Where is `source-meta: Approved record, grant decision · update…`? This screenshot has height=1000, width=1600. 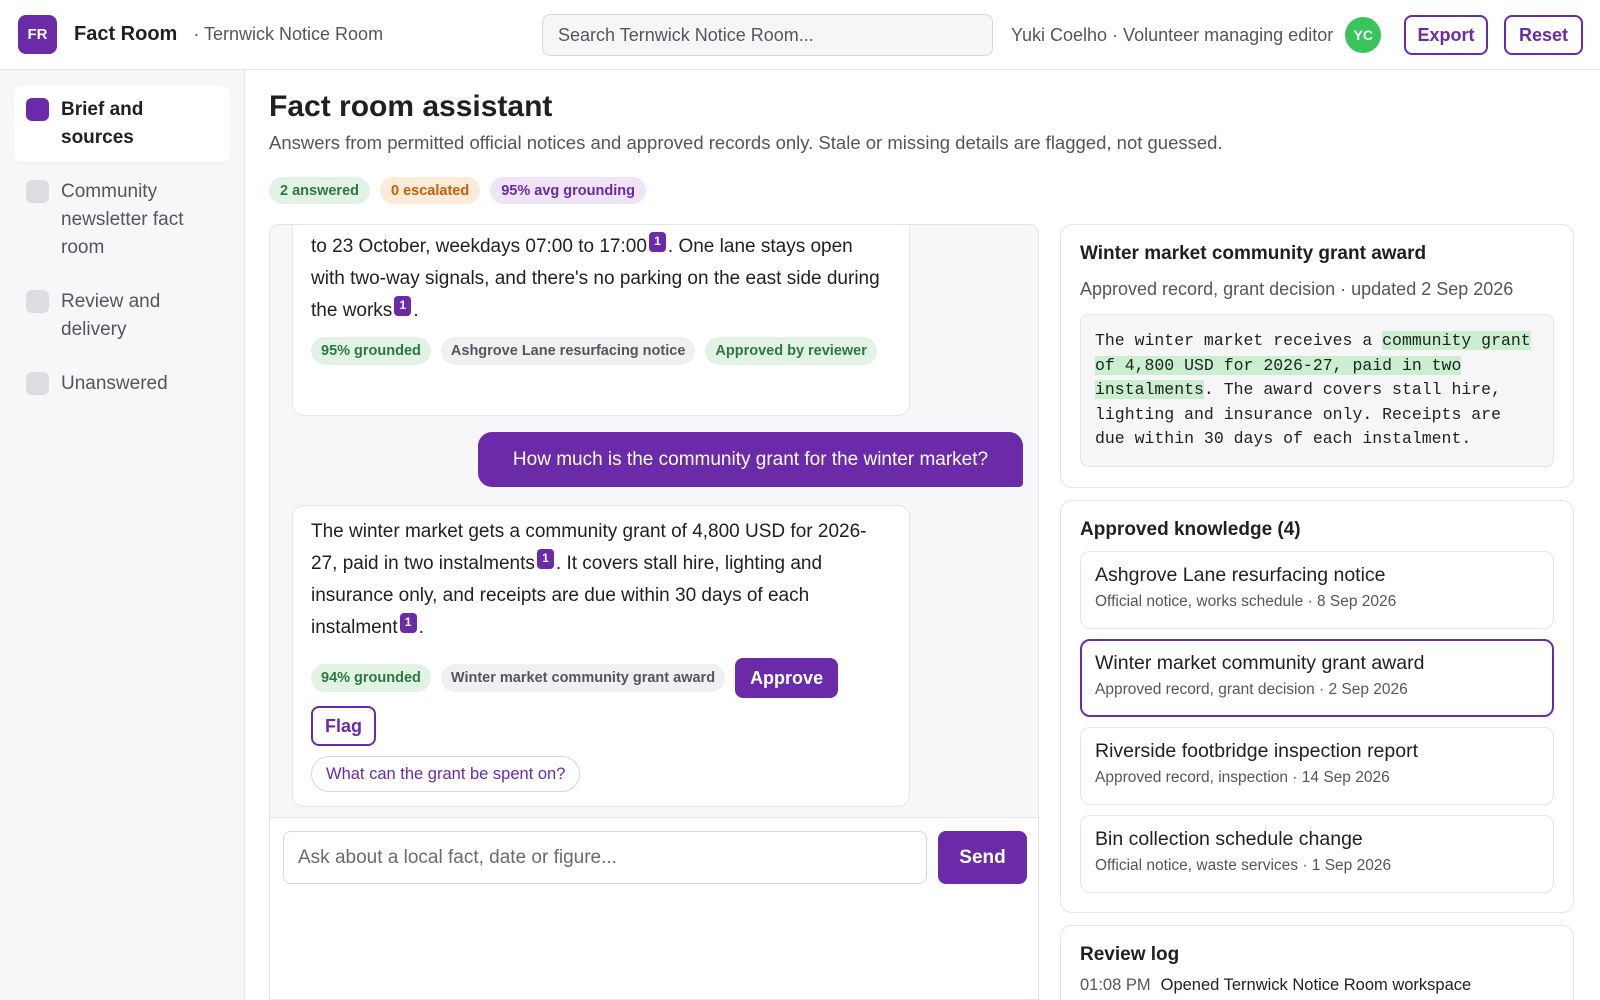 source-meta: Approved record, grant decision · update… is located at coordinates (1297, 289).